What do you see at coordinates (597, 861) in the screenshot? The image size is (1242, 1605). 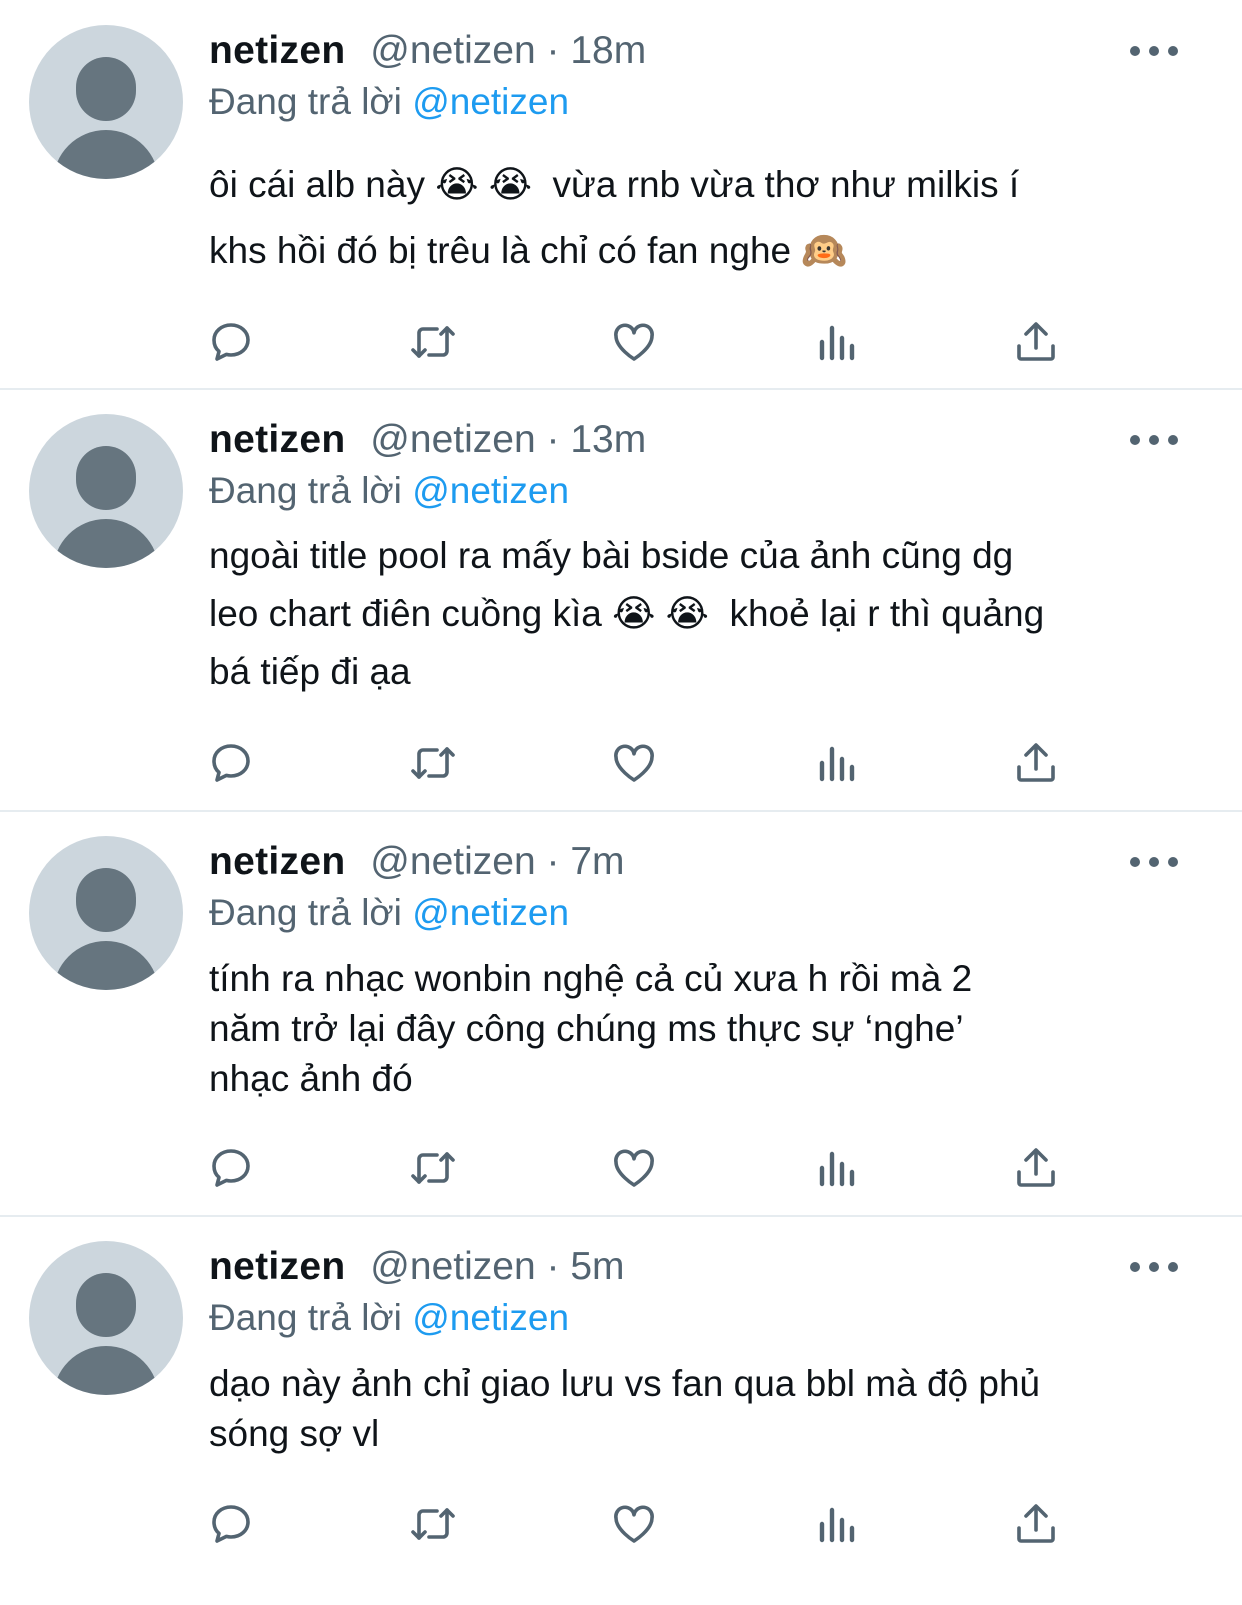 I see `timestamp: 7m` at bounding box center [597, 861].